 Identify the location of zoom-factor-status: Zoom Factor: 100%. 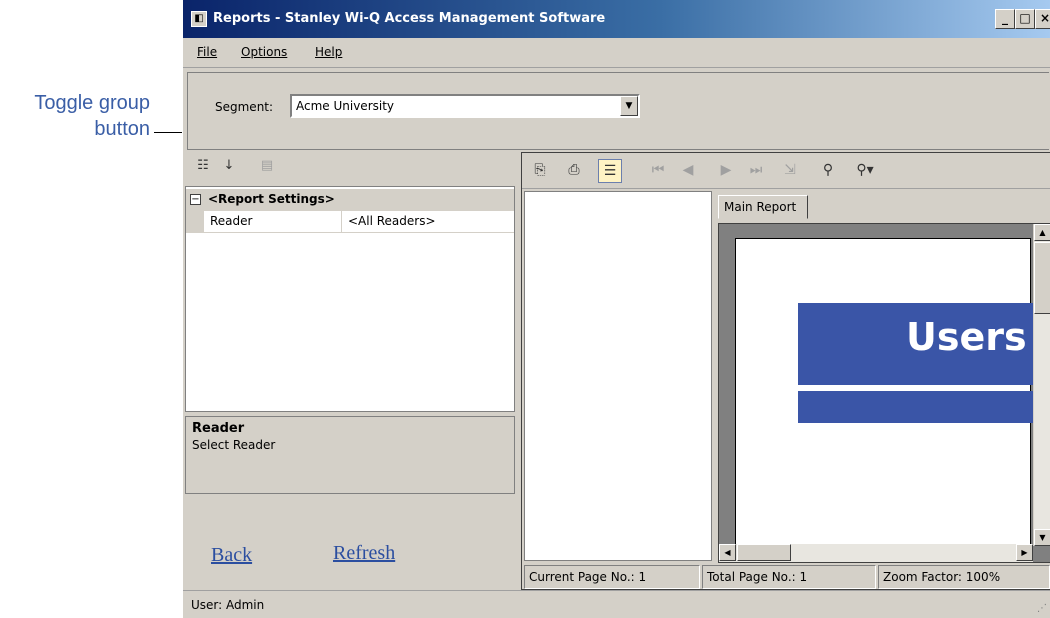
(964, 577).